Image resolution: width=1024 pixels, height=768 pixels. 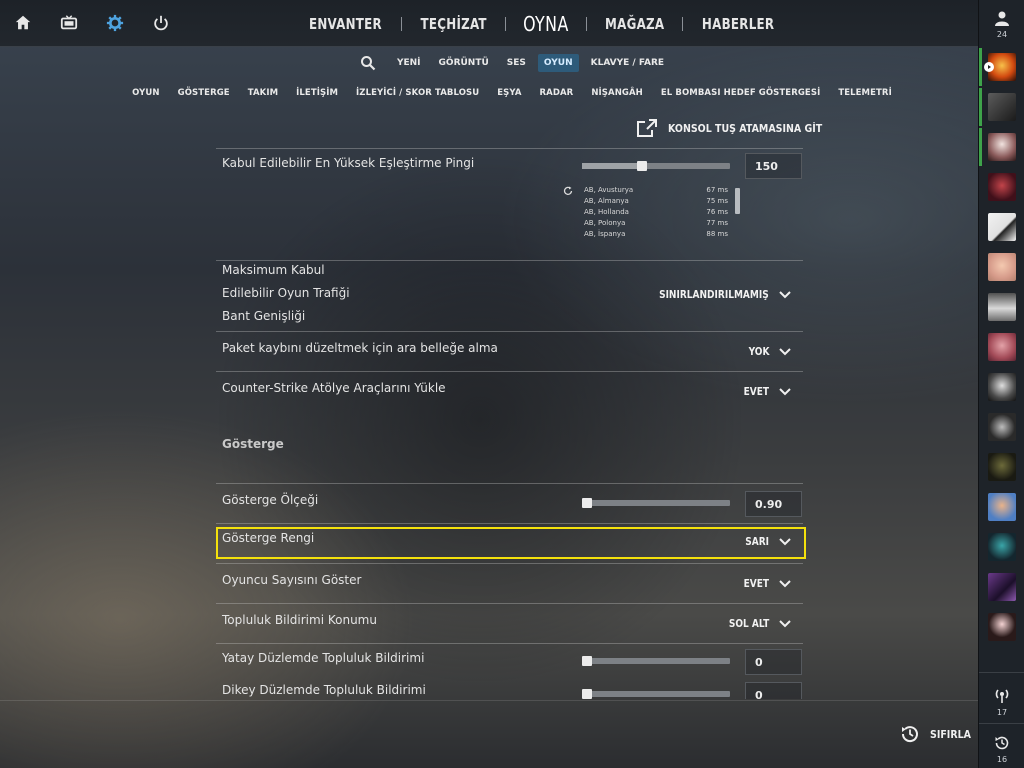 What do you see at coordinates (773, 690) in the screenshot?
I see `notification-vertical-field: 0` at bounding box center [773, 690].